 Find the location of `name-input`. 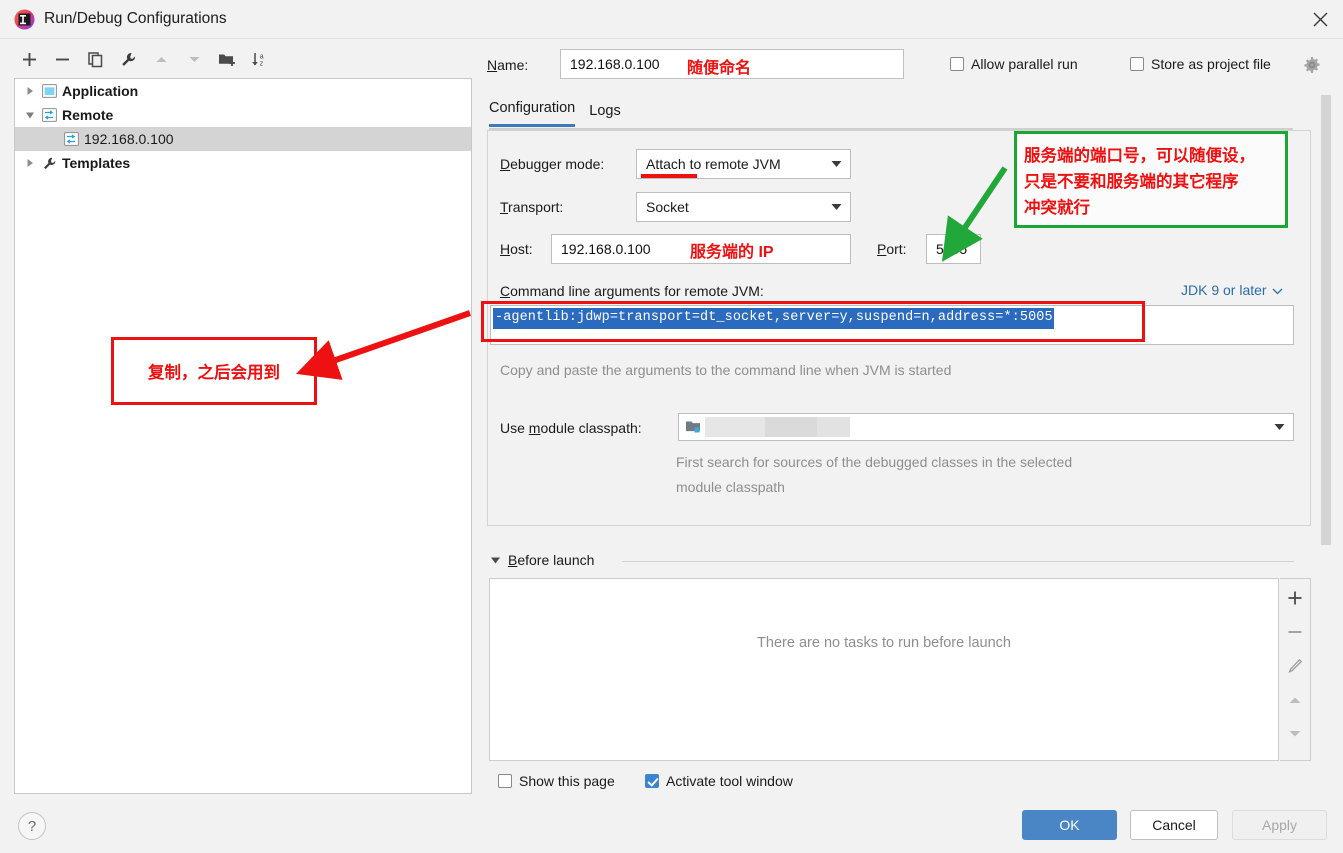

name-input is located at coordinates (732, 64).